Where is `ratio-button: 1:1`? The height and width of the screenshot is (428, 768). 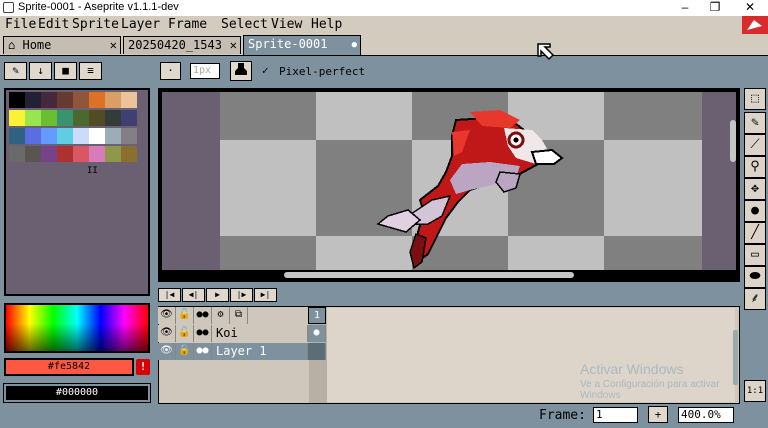
ratio-button: 1:1 is located at coordinates (755, 391).